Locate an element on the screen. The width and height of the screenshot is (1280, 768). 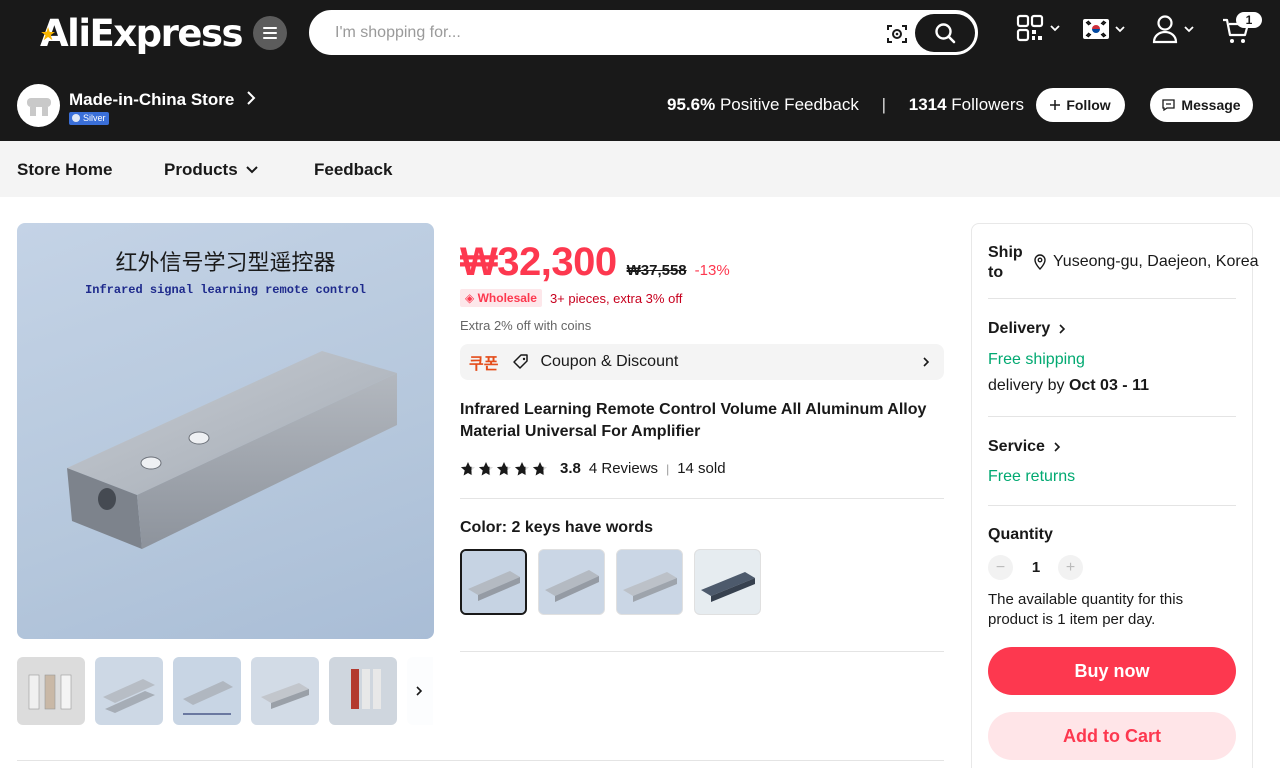
account-menu is located at coordinates (1173, 29).